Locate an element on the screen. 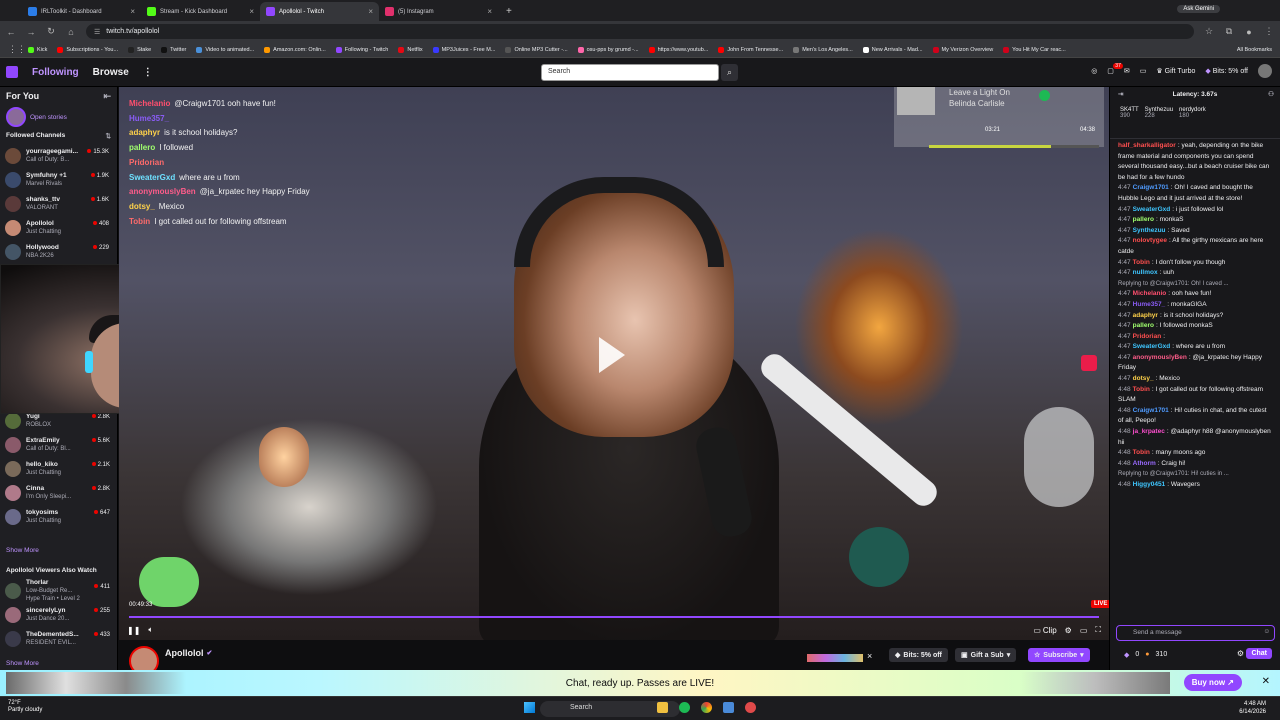 This screenshot has height=720, width=1280. back-icon: ← is located at coordinates (11, 32).